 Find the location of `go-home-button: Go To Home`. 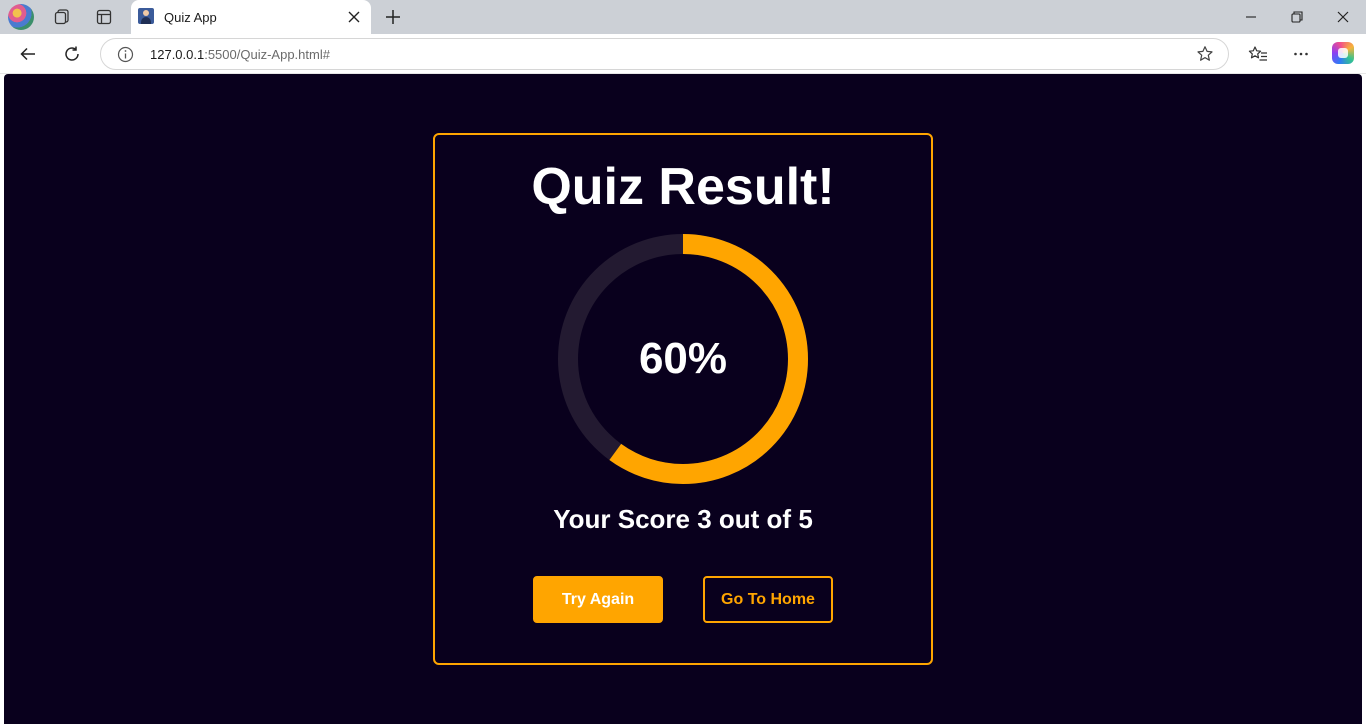

go-home-button: Go To Home is located at coordinates (768, 599).